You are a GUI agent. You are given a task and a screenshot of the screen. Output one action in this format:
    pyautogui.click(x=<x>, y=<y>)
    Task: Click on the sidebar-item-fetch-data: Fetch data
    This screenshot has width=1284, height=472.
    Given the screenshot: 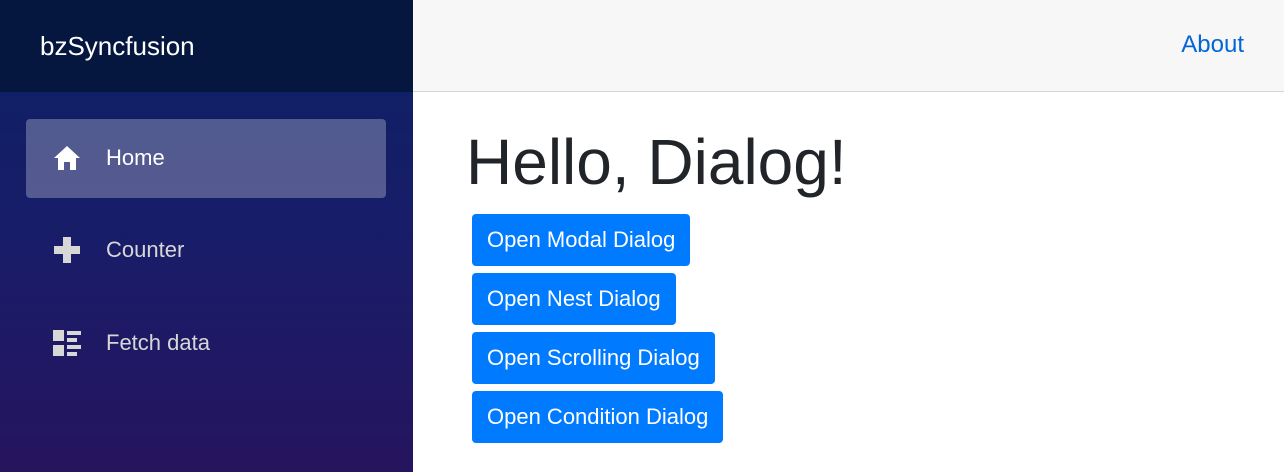 What is the action you would take?
    pyautogui.click(x=206, y=343)
    